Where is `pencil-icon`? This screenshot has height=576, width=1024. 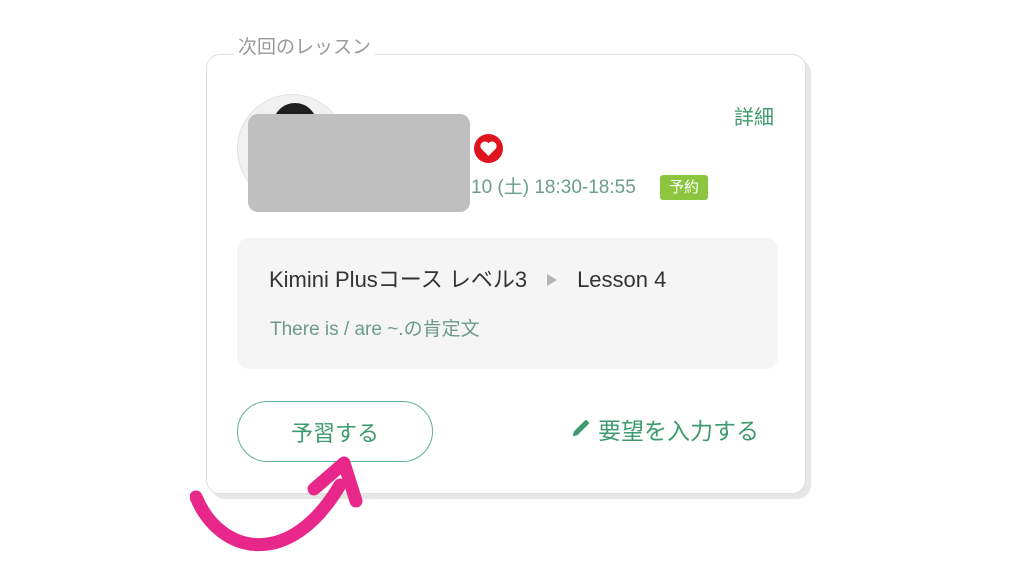
pencil-icon is located at coordinates (581, 431).